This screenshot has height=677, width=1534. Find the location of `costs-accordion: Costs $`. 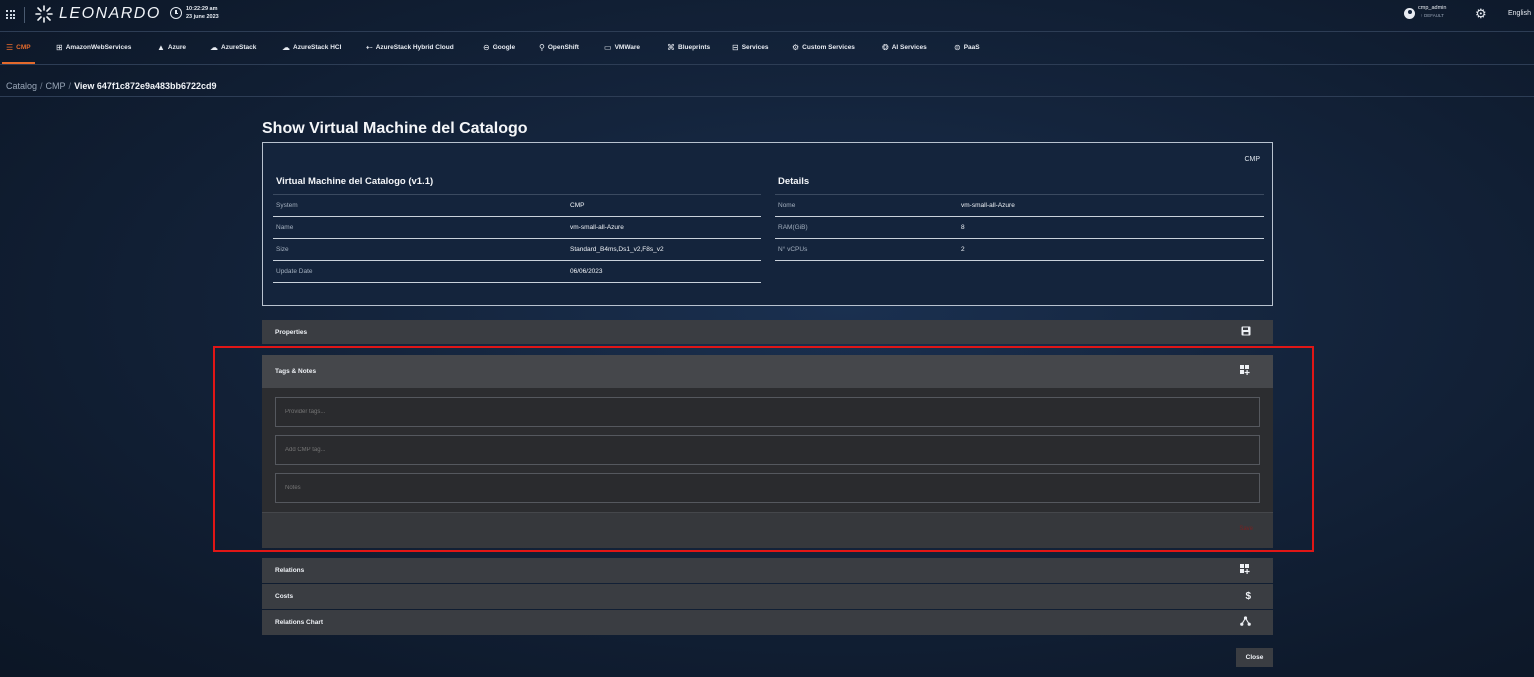

costs-accordion: Costs $ is located at coordinates (767, 596).